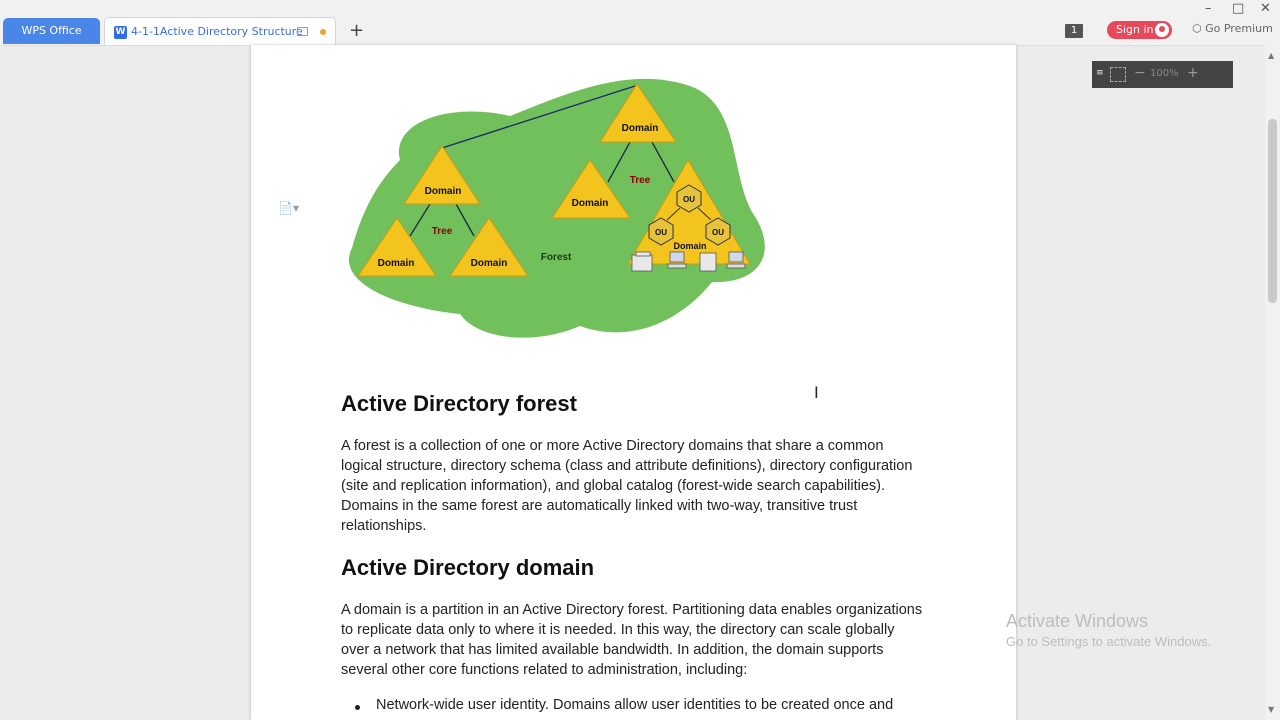 The width and height of the screenshot is (1280, 720). I want to click on avatar-icon, so click(1162, 30).